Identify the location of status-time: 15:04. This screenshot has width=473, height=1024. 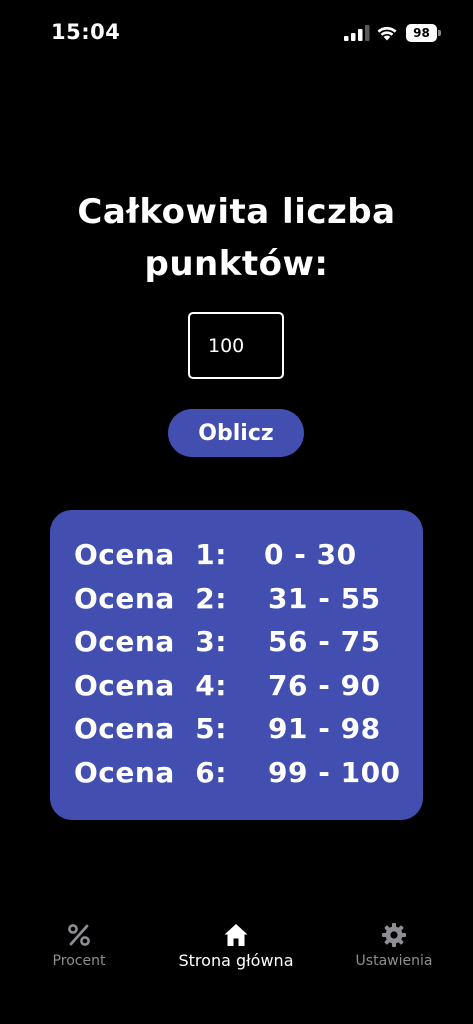
(86, 32).